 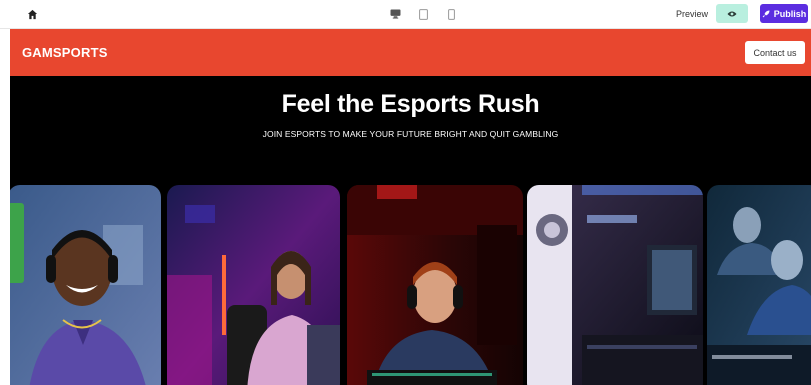 What do you see at coordinates (766, 13) in the screenshot?
I see `rocket-icon` at bounding box center [766, 13].